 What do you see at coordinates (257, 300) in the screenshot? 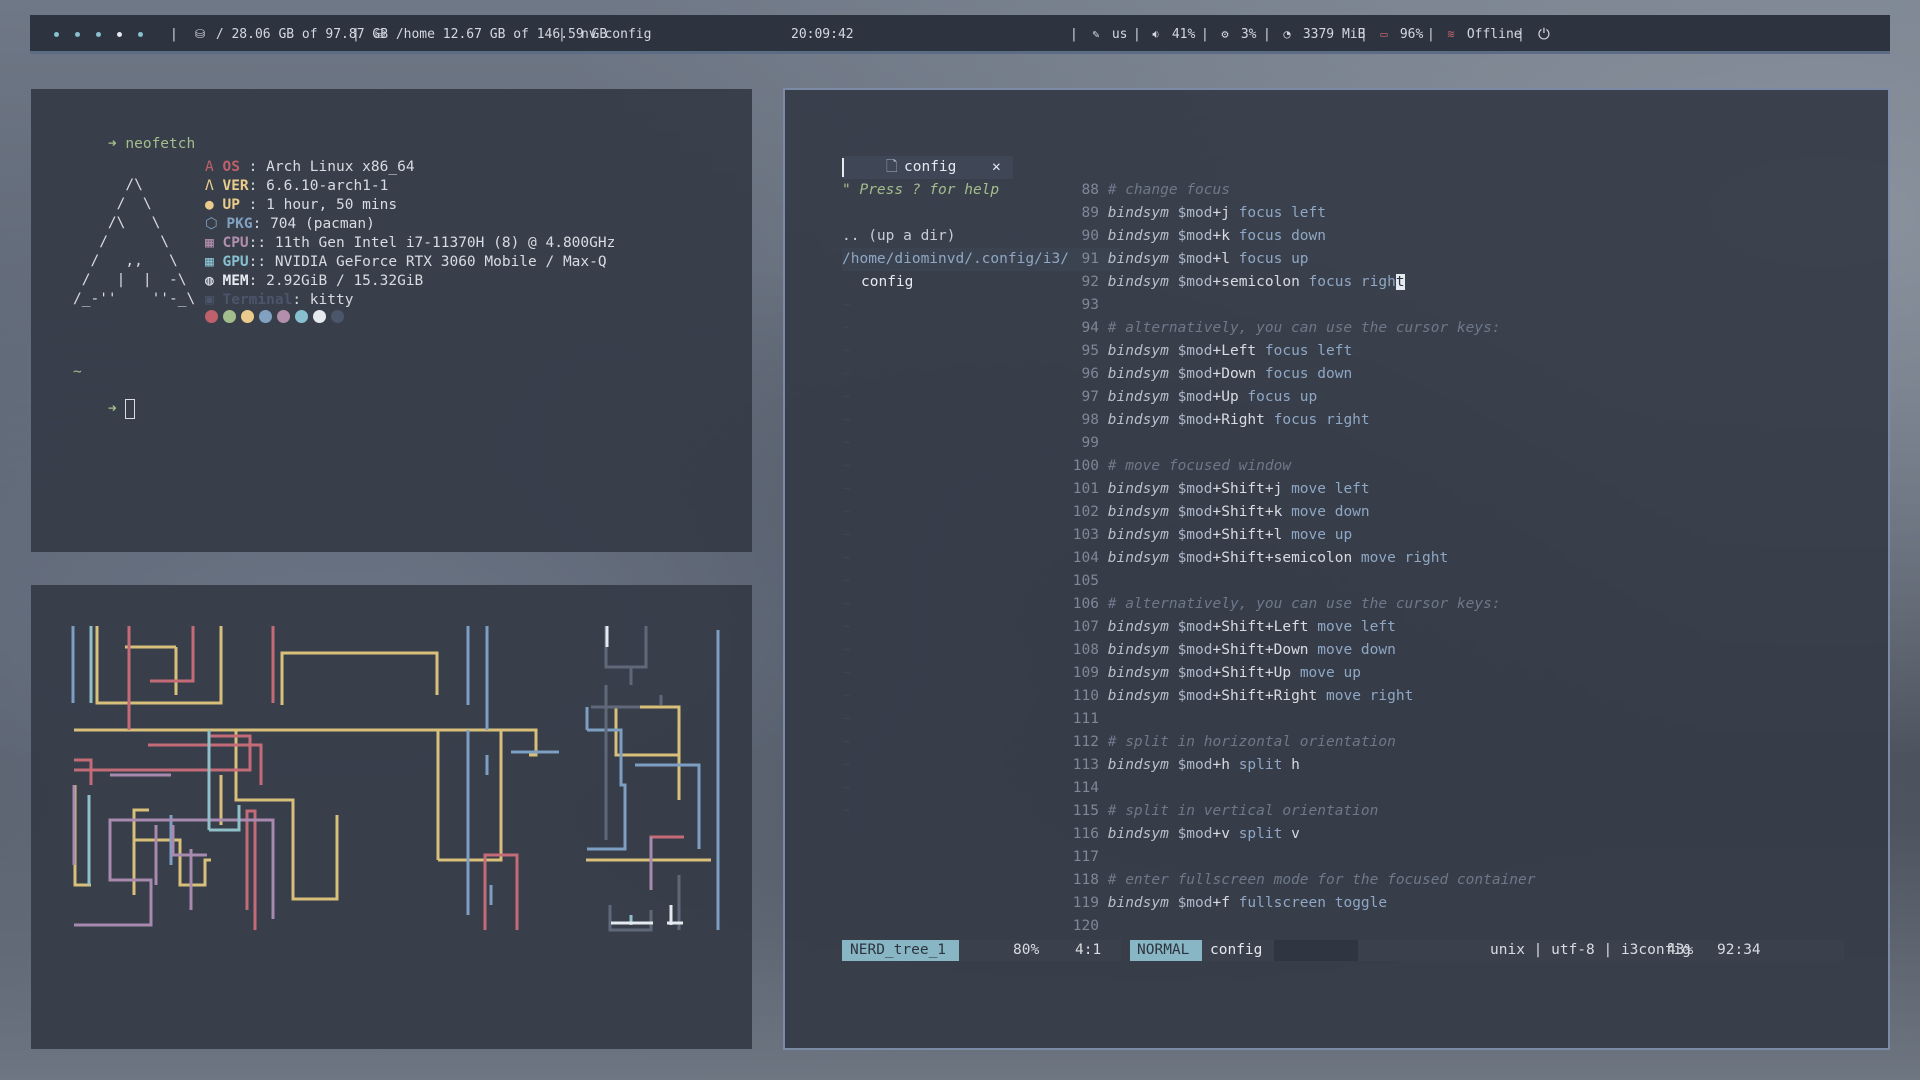
I see `info-label: Terminal` at bounding box center [257, 300].